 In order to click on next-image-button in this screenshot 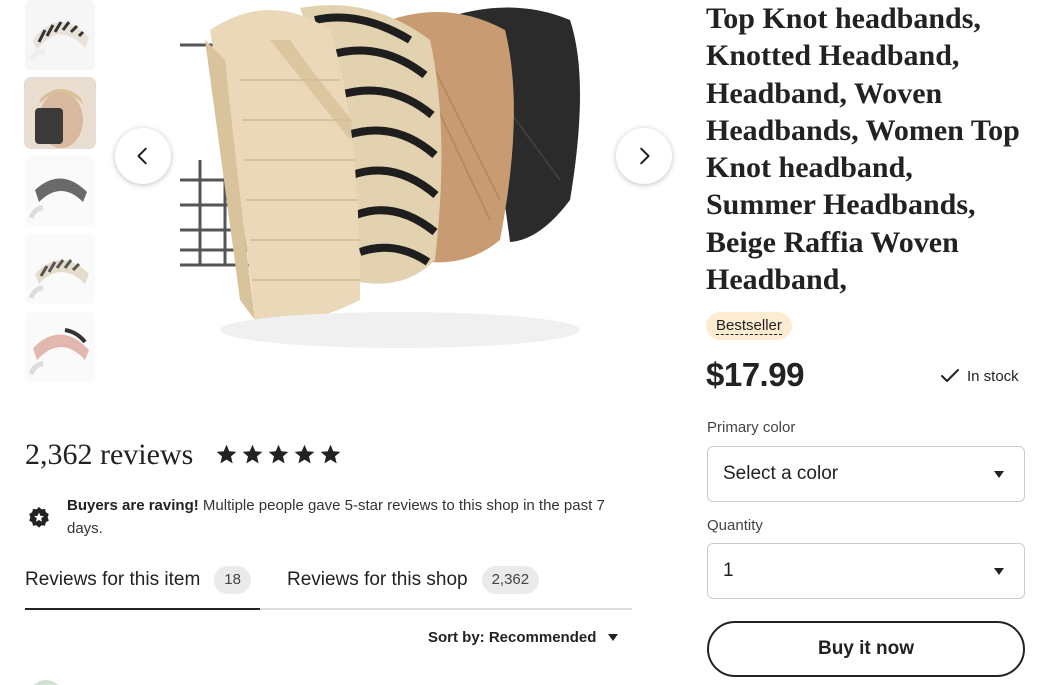, I will do `click(644, 156)`.